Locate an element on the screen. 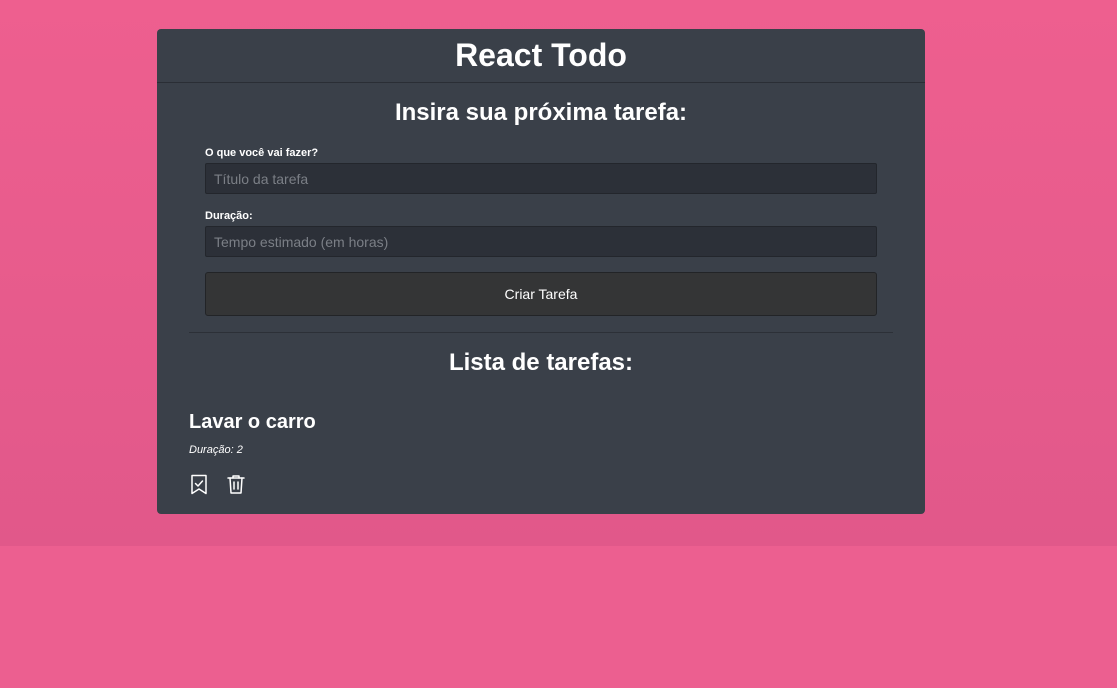 The image size is (1117, 688). duration-label: Duração: is located at coordinates (229, 216).